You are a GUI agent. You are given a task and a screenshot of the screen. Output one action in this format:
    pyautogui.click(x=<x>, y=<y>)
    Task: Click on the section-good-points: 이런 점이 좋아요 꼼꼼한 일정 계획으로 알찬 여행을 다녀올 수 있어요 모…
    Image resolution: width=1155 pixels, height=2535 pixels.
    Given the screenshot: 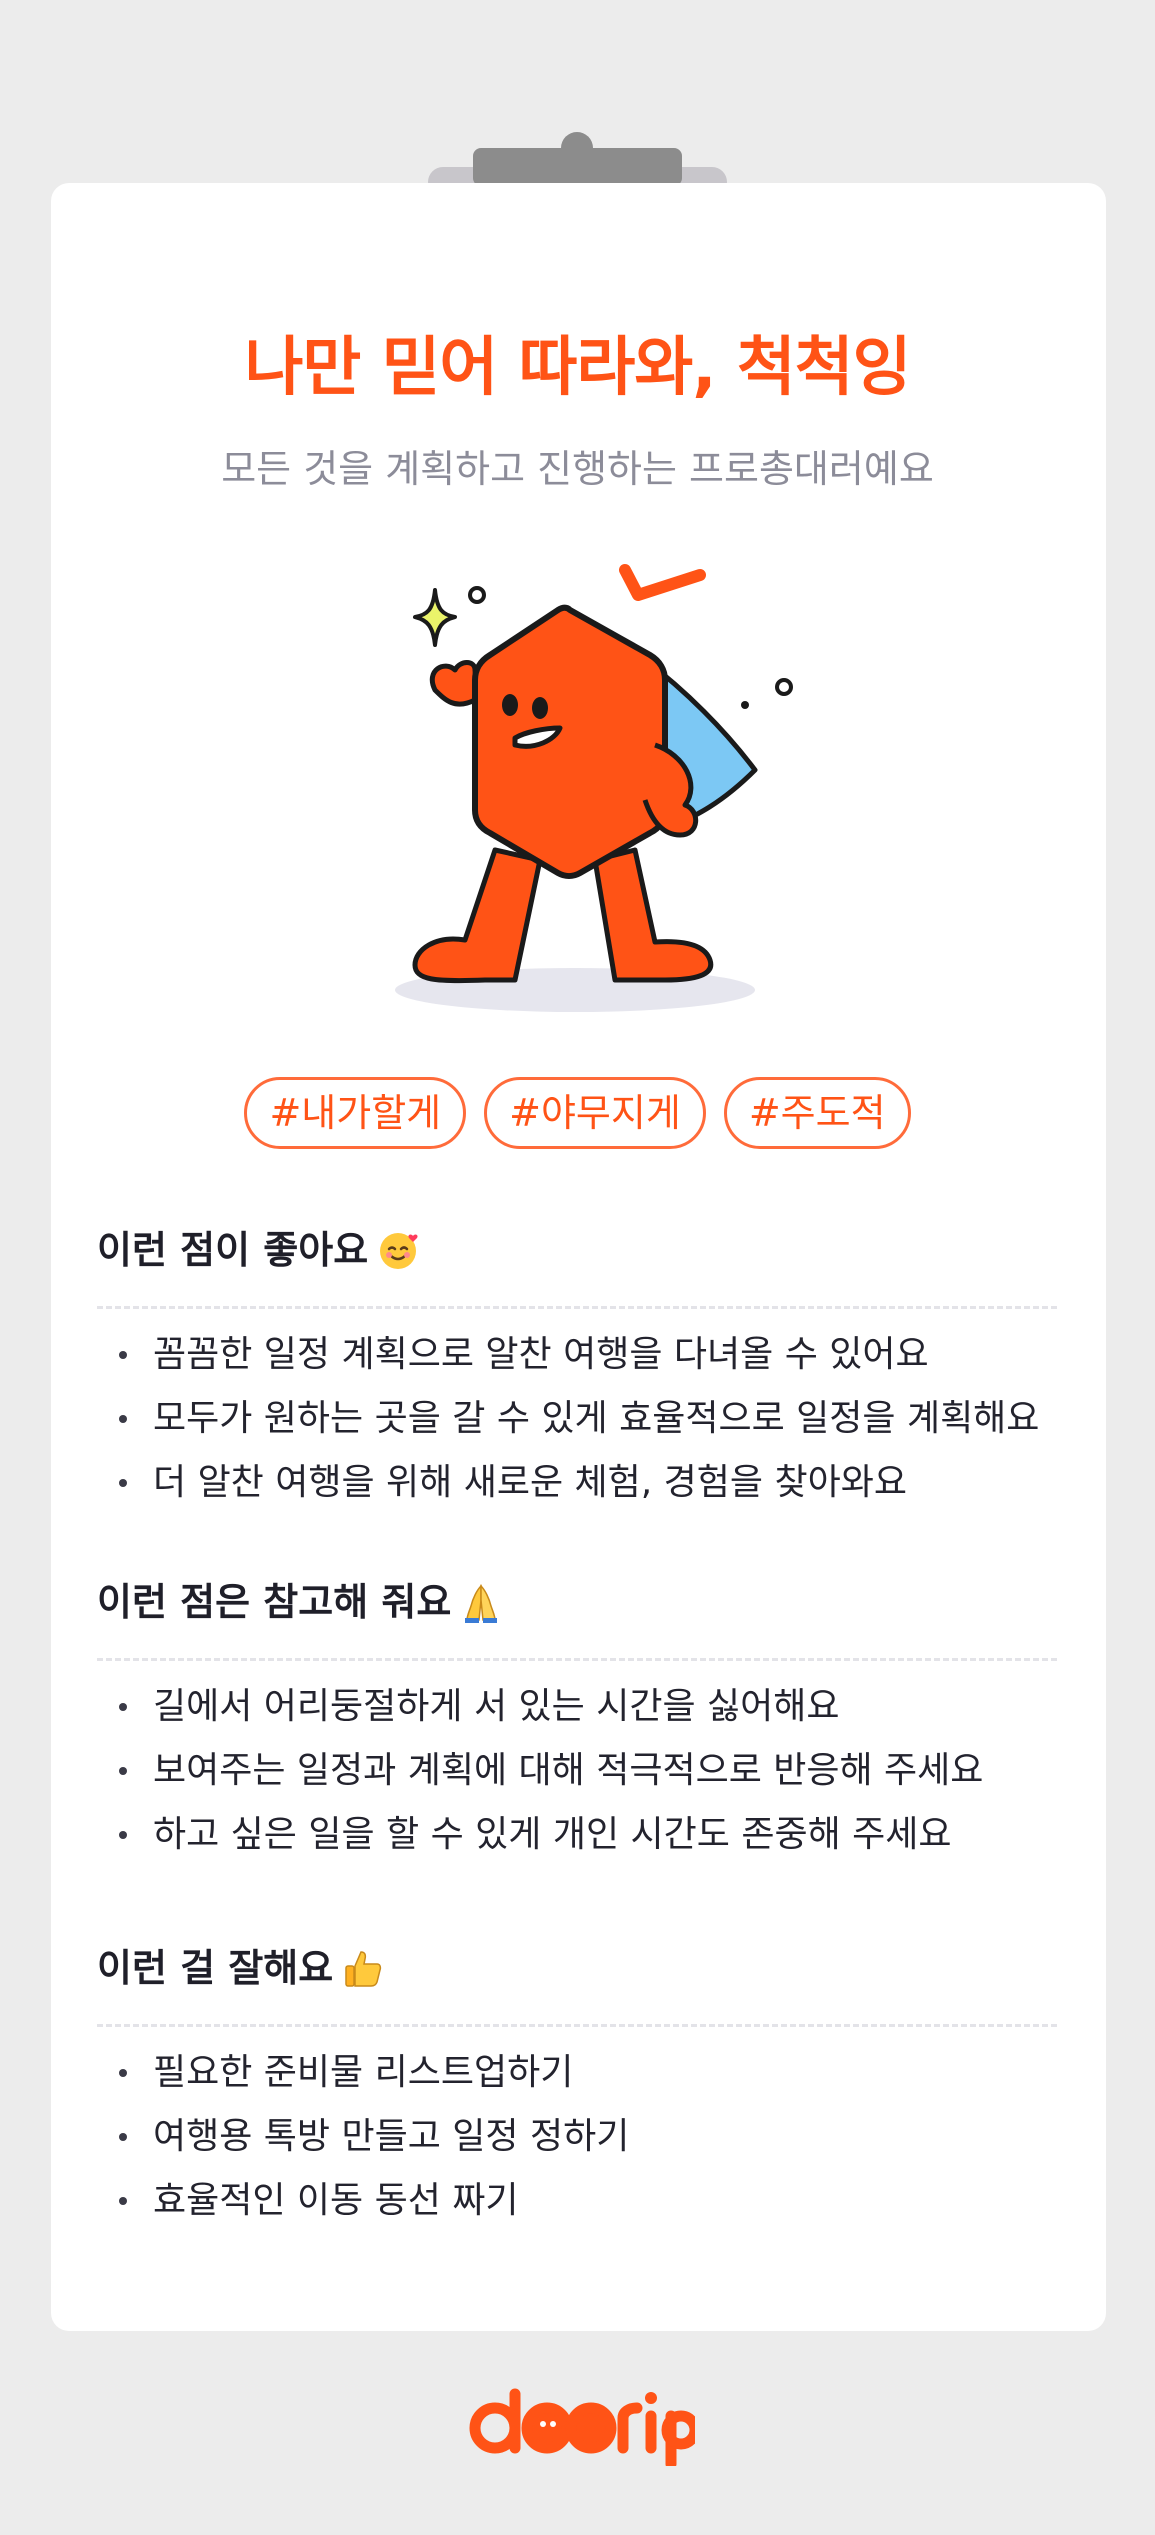 What is the action you would take?
    pyautogui.click(x=577, y=1367)
    